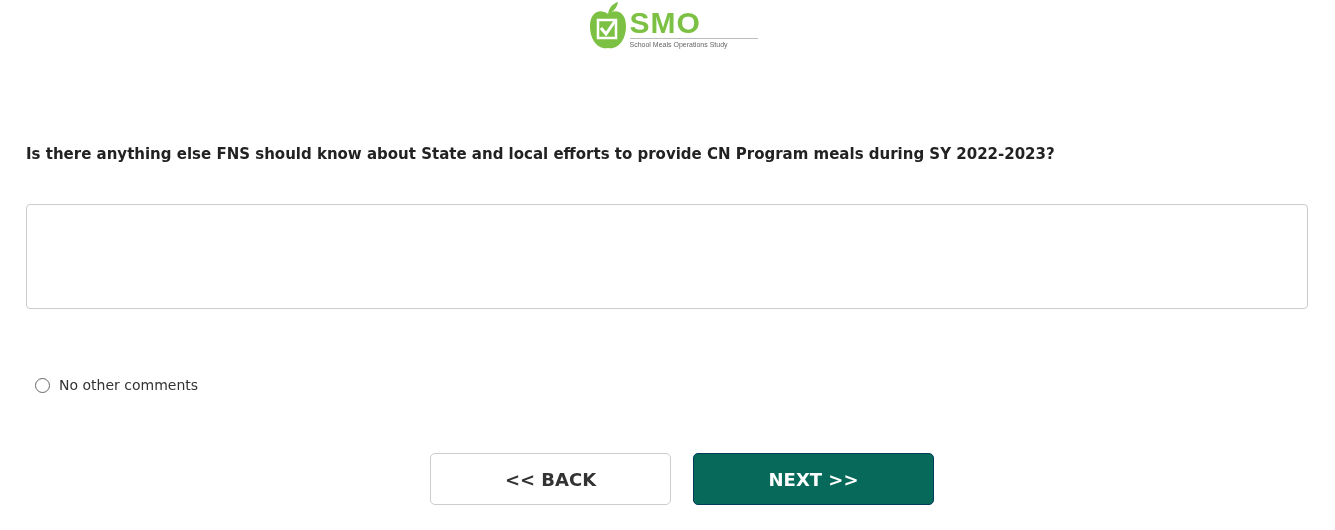 The height and width of the screenshot is (530, 1335). Describe the element at coordinates (665, 23) in the screenshot. I see `logo-title: SMO` at that location.